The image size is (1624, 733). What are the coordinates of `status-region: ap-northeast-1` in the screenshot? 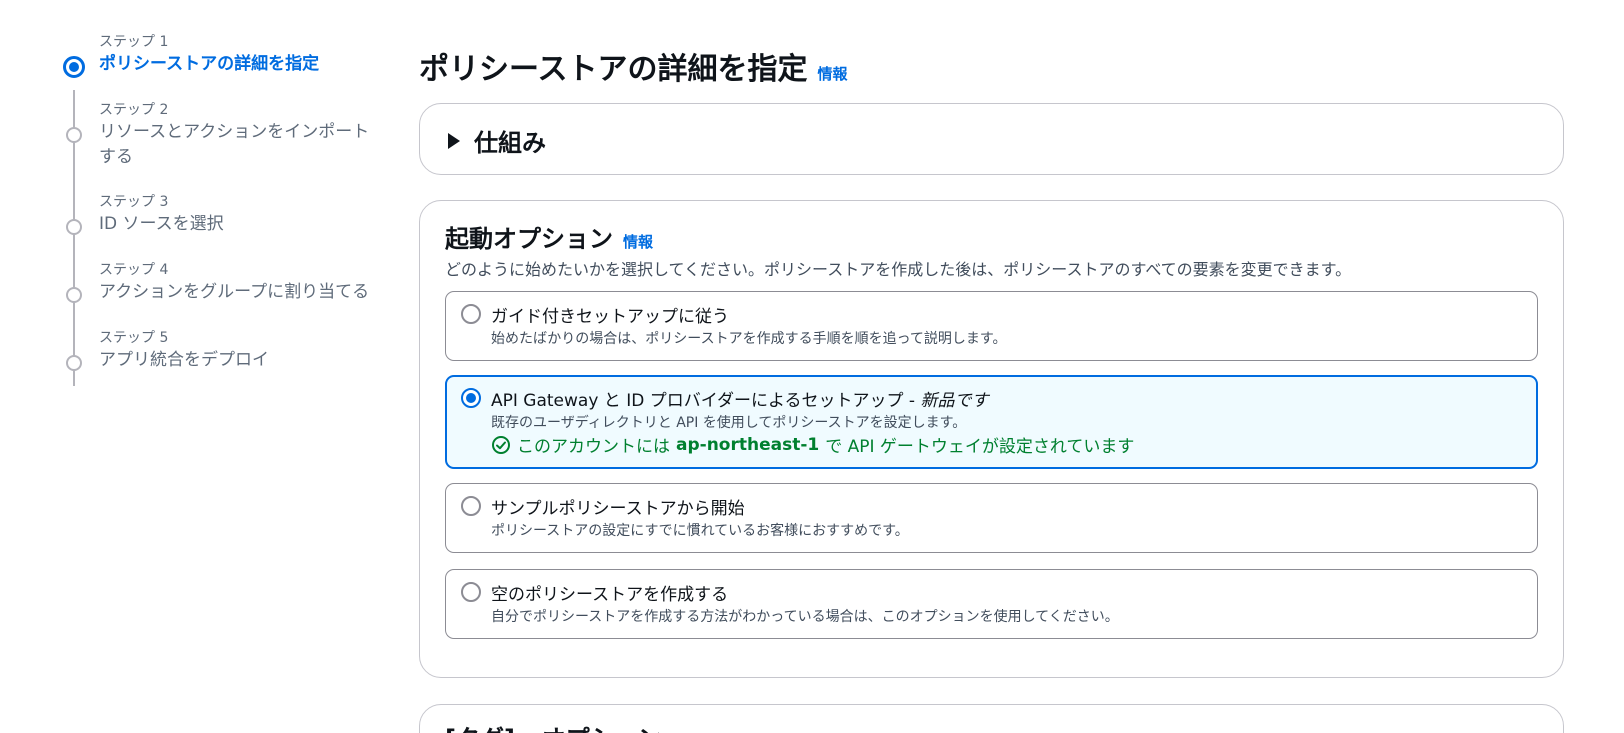 It's located at (748, 444).